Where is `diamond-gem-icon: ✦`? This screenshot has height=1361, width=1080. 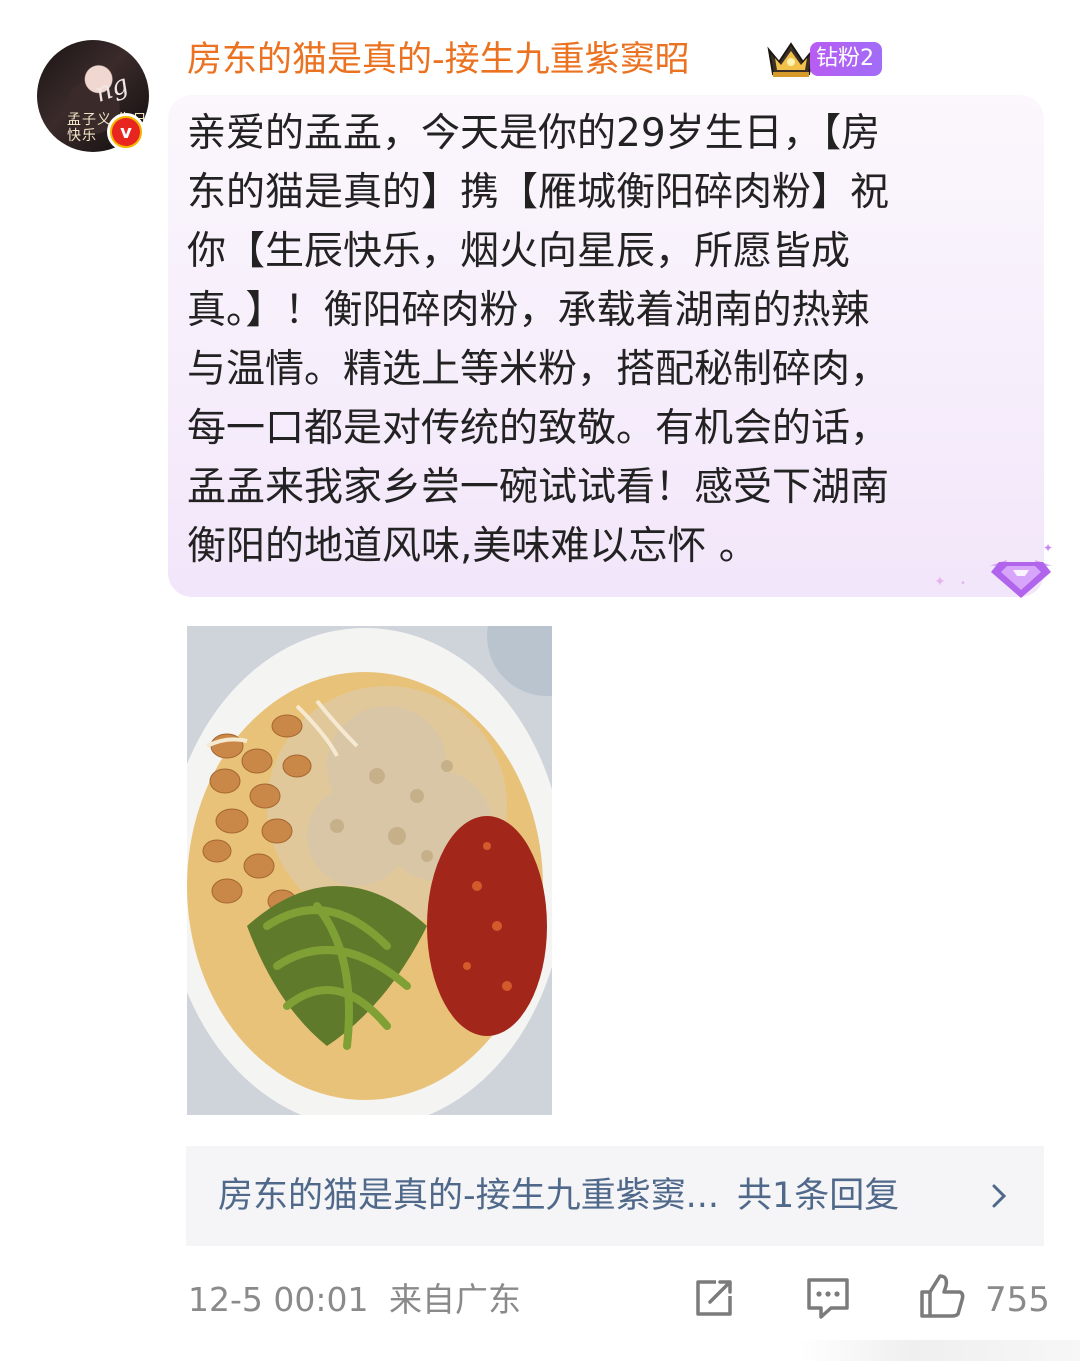
diamond-gem-icon: ✦ is located at coordinates (1021, 569).